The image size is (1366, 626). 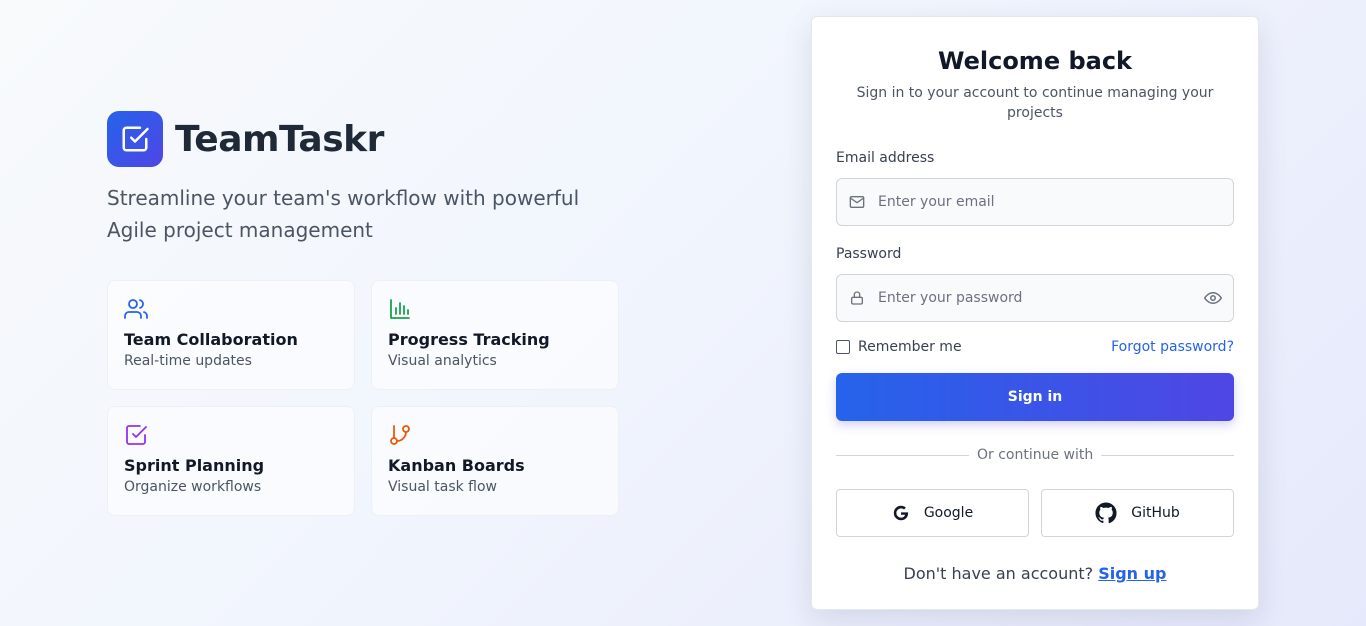 What do you see at coordinates (279, 139) in the screenshot?
I see `brand-name: TeamTaskr` at bounding box center [279, 139].